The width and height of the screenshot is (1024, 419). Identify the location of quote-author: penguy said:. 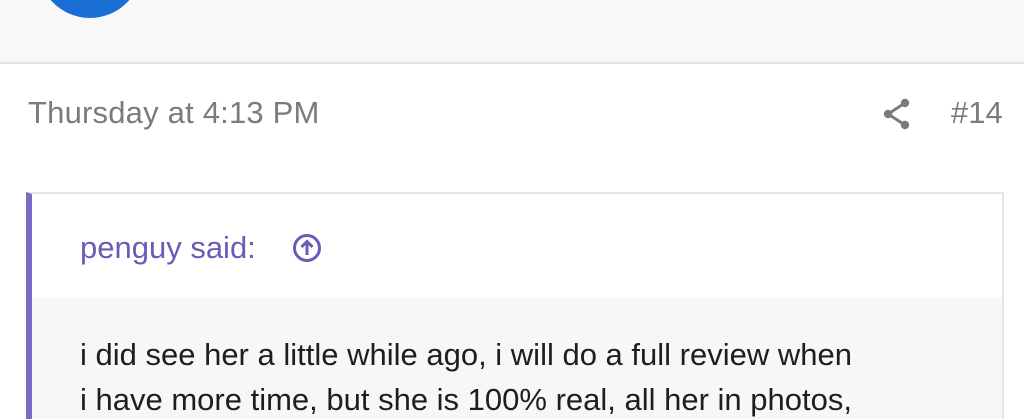
(168, 248).